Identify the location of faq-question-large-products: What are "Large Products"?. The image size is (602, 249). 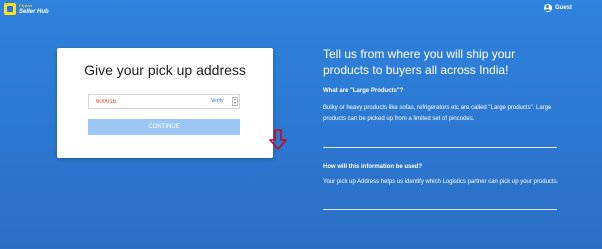
(363, 91).